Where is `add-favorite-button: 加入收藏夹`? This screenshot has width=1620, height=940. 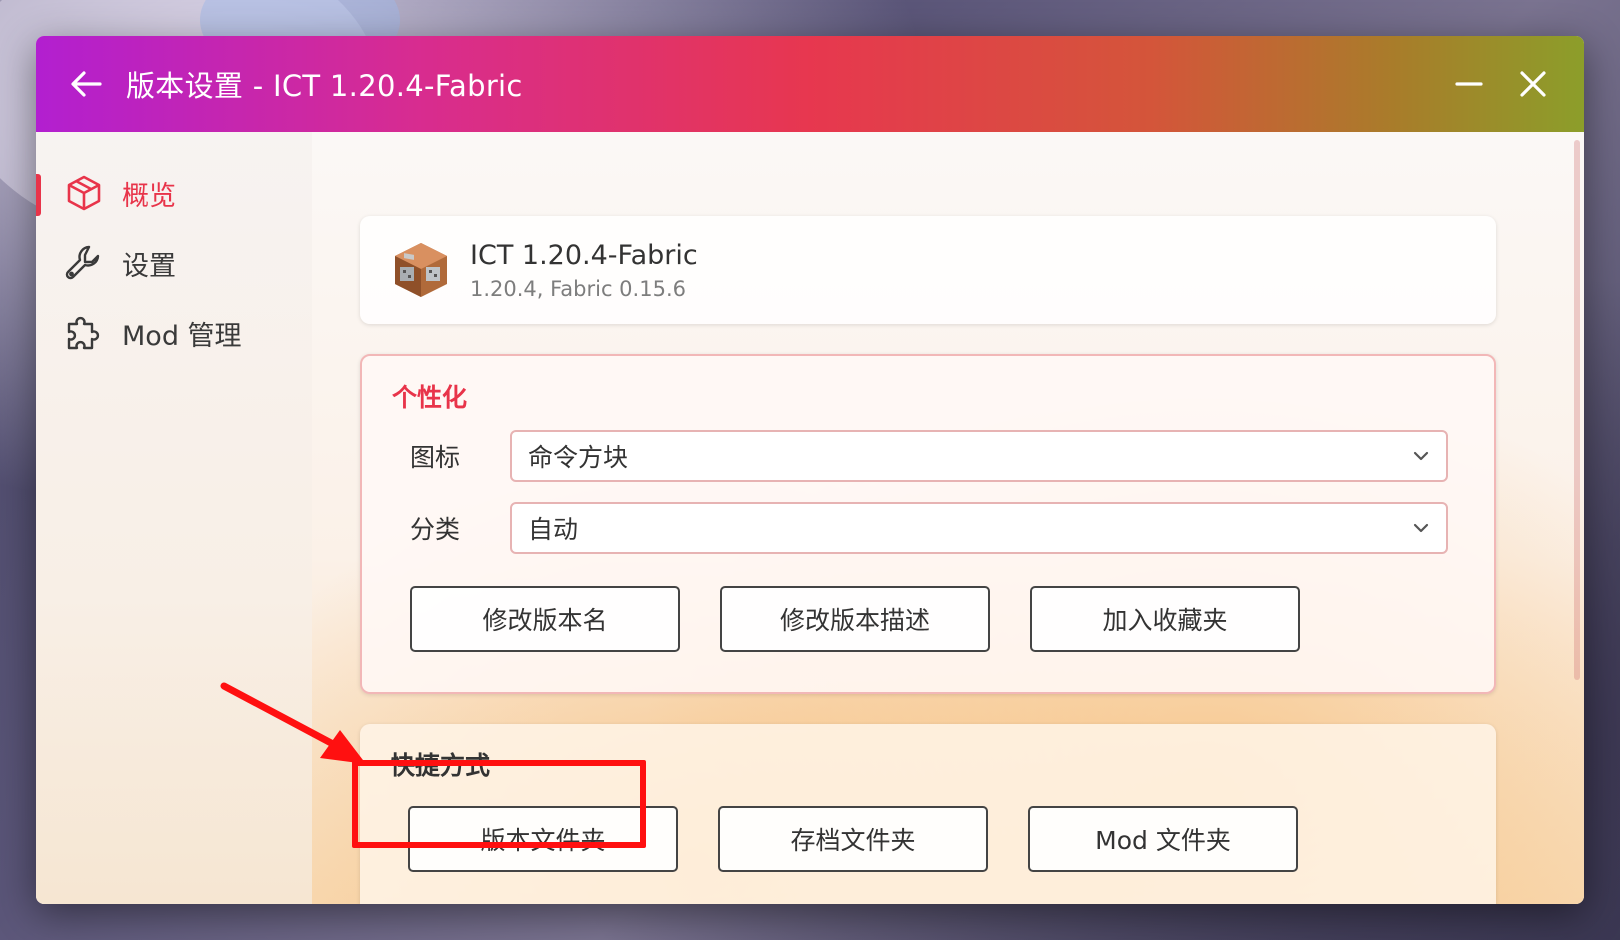
add-favorite-button: 加入收藏夹 is located at coordinates (1165, 619).